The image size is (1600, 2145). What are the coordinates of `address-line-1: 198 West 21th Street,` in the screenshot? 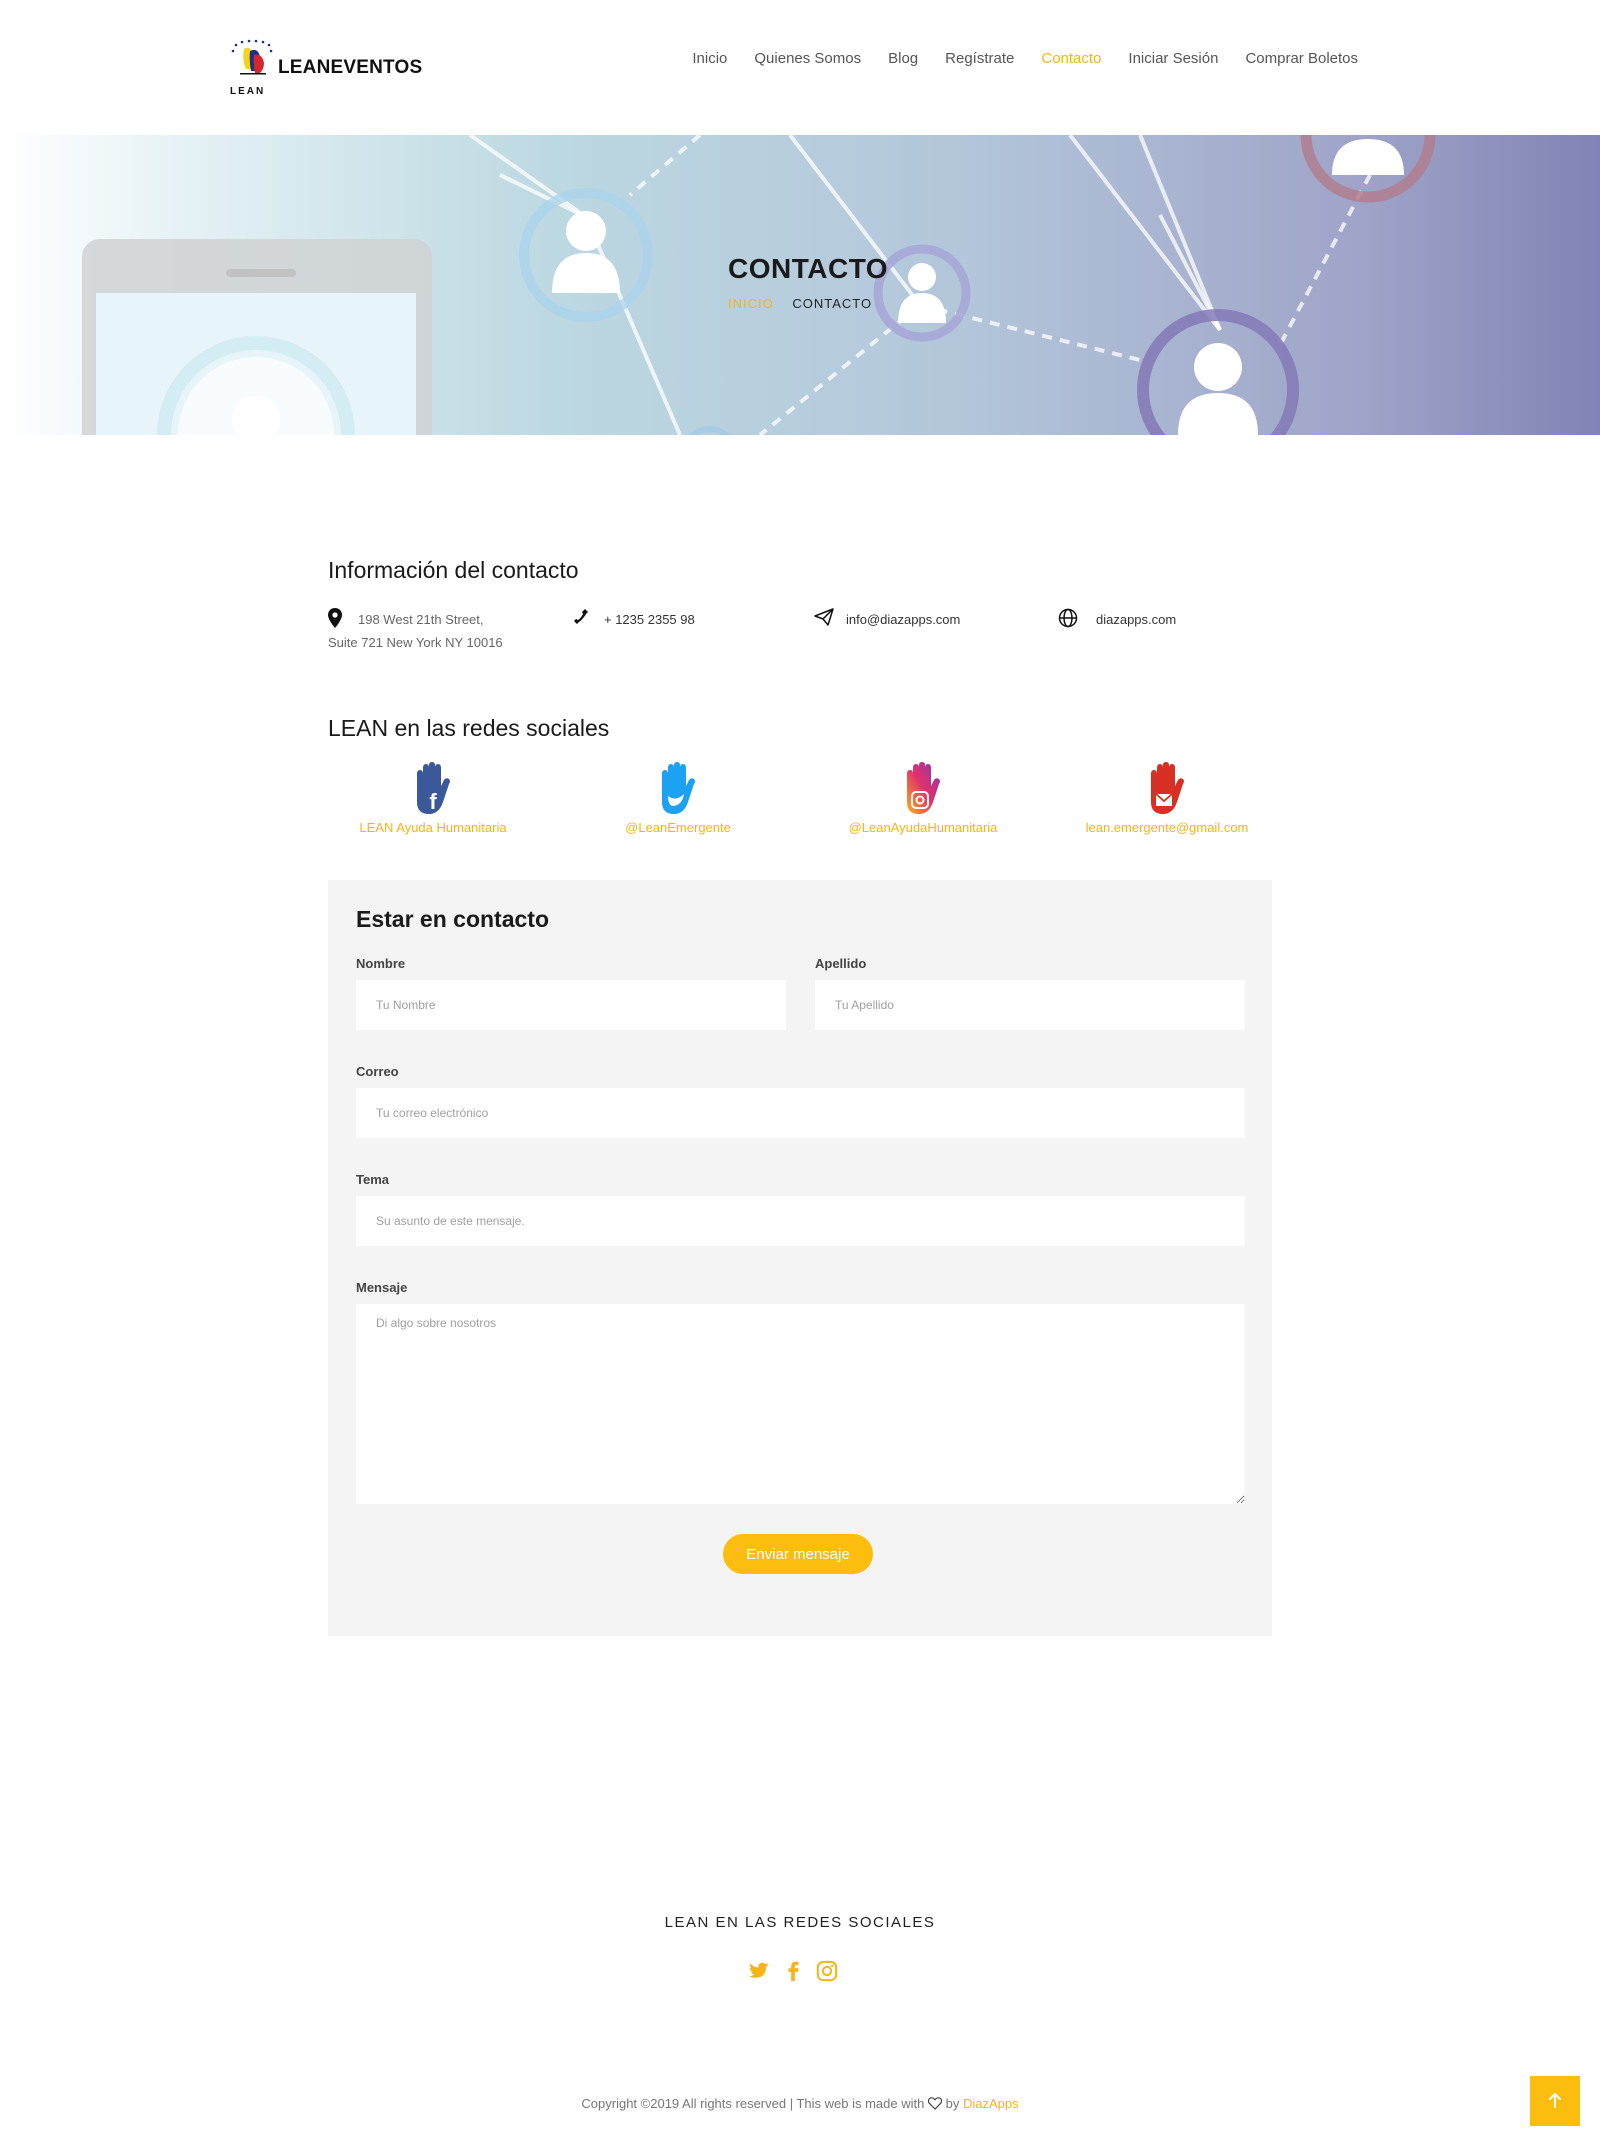 It's located at (421, 619).